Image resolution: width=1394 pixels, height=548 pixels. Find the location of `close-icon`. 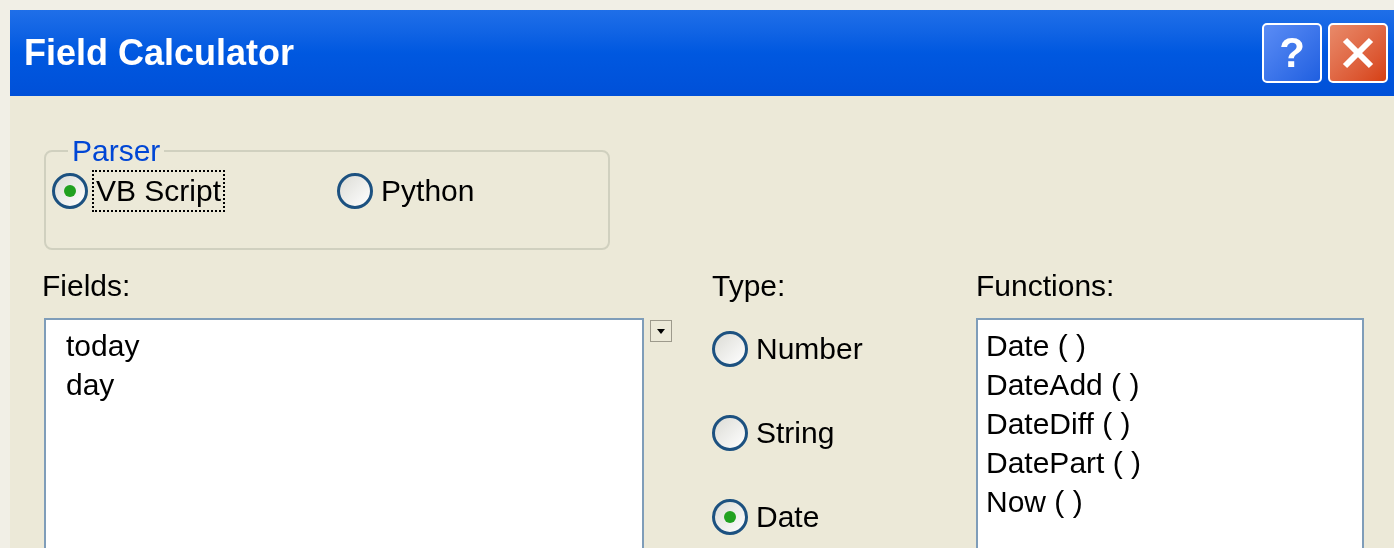

close-icon is located at coordinates (1358, 53).